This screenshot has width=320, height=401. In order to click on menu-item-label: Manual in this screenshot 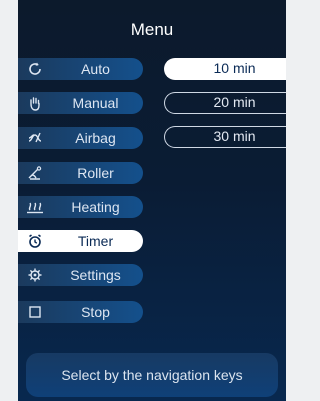, I will do `click(95, 103)`.